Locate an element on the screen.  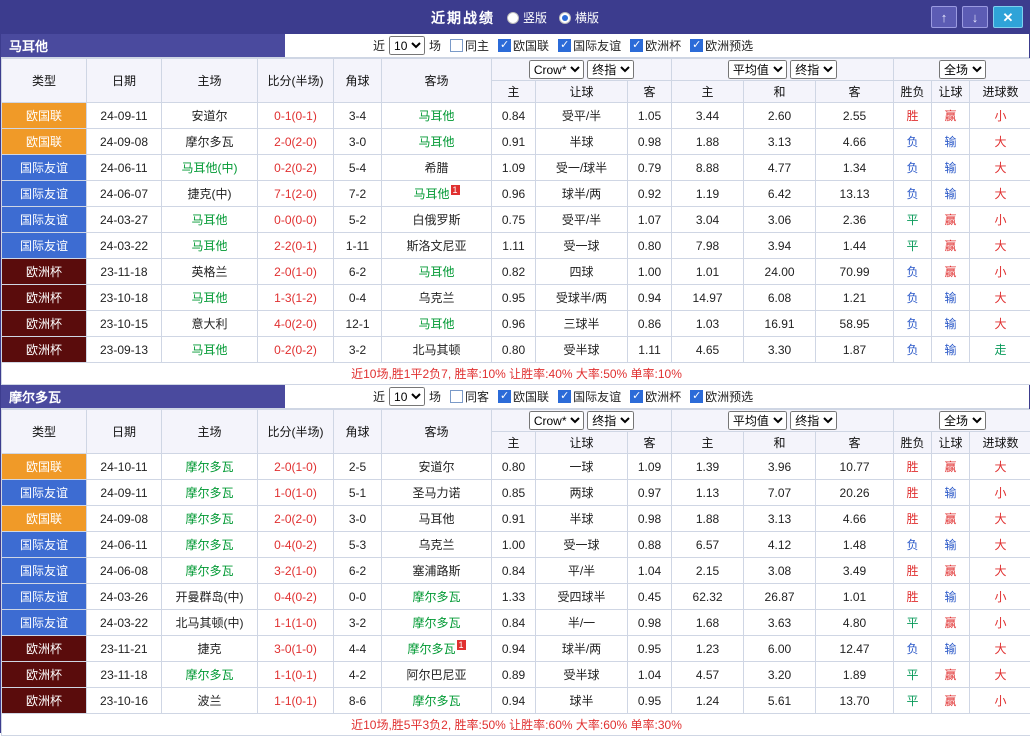
filter-bar: 近 10 场 同主 欧国联 国际友谊 欧洲杯 欧洲预选 is located at coordinates (657, 45).